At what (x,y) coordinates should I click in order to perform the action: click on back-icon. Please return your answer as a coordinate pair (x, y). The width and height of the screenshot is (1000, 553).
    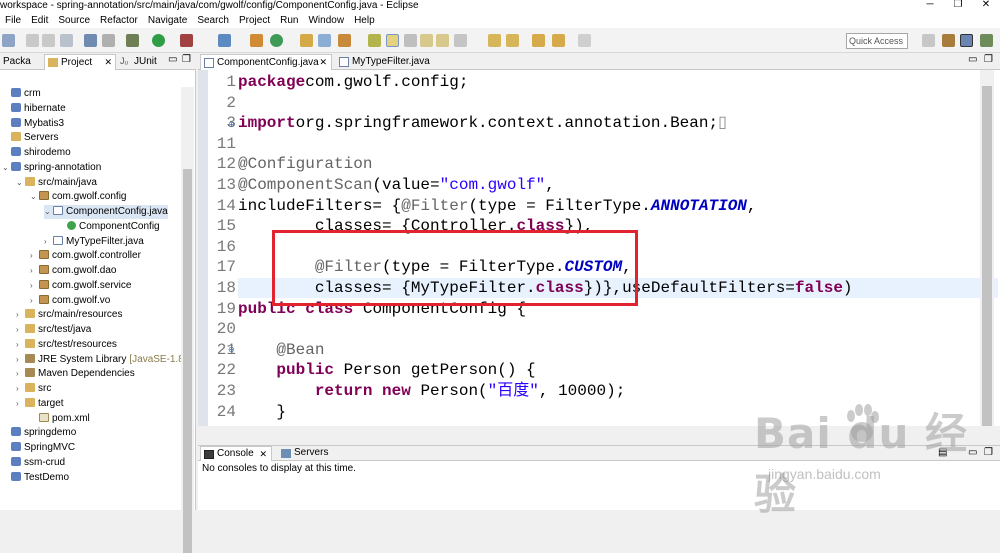
    Looking at the image, I should click on (558, 40).